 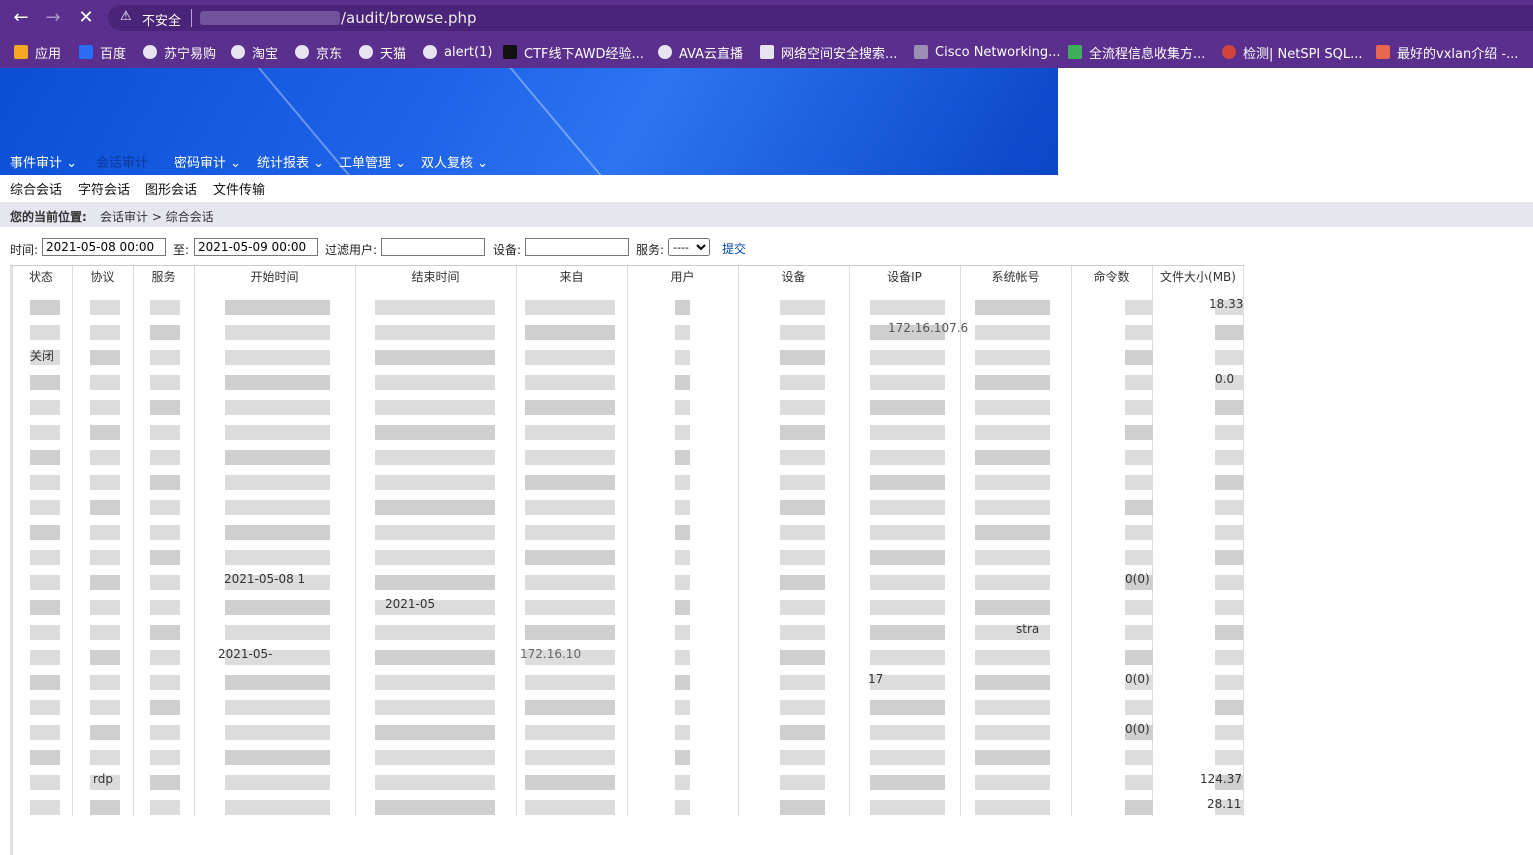 I want to click on col-device-ip: 设备IP, so click(x=904, y=277).